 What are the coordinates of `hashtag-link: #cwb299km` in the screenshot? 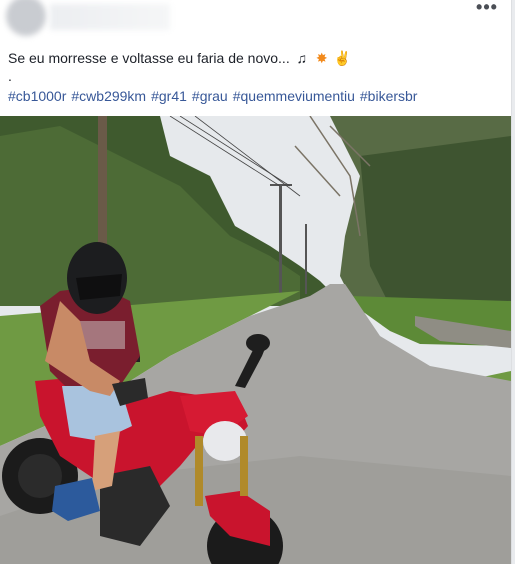 It's located at (108, 96).